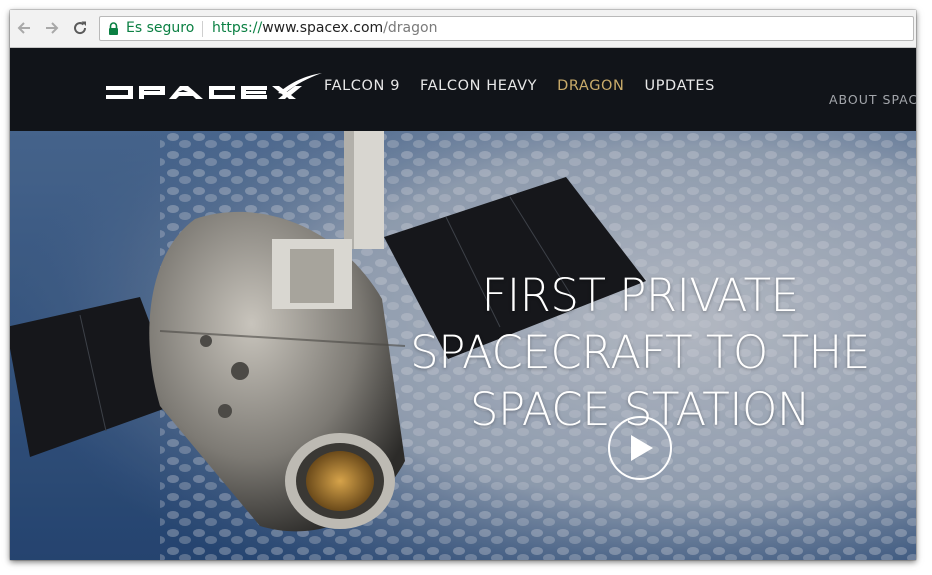 Image resolution: width=932 pixels, height=575 pixels. I want to click on hero-title-line: SPACECRAFT TO THE, so click(640, 353).